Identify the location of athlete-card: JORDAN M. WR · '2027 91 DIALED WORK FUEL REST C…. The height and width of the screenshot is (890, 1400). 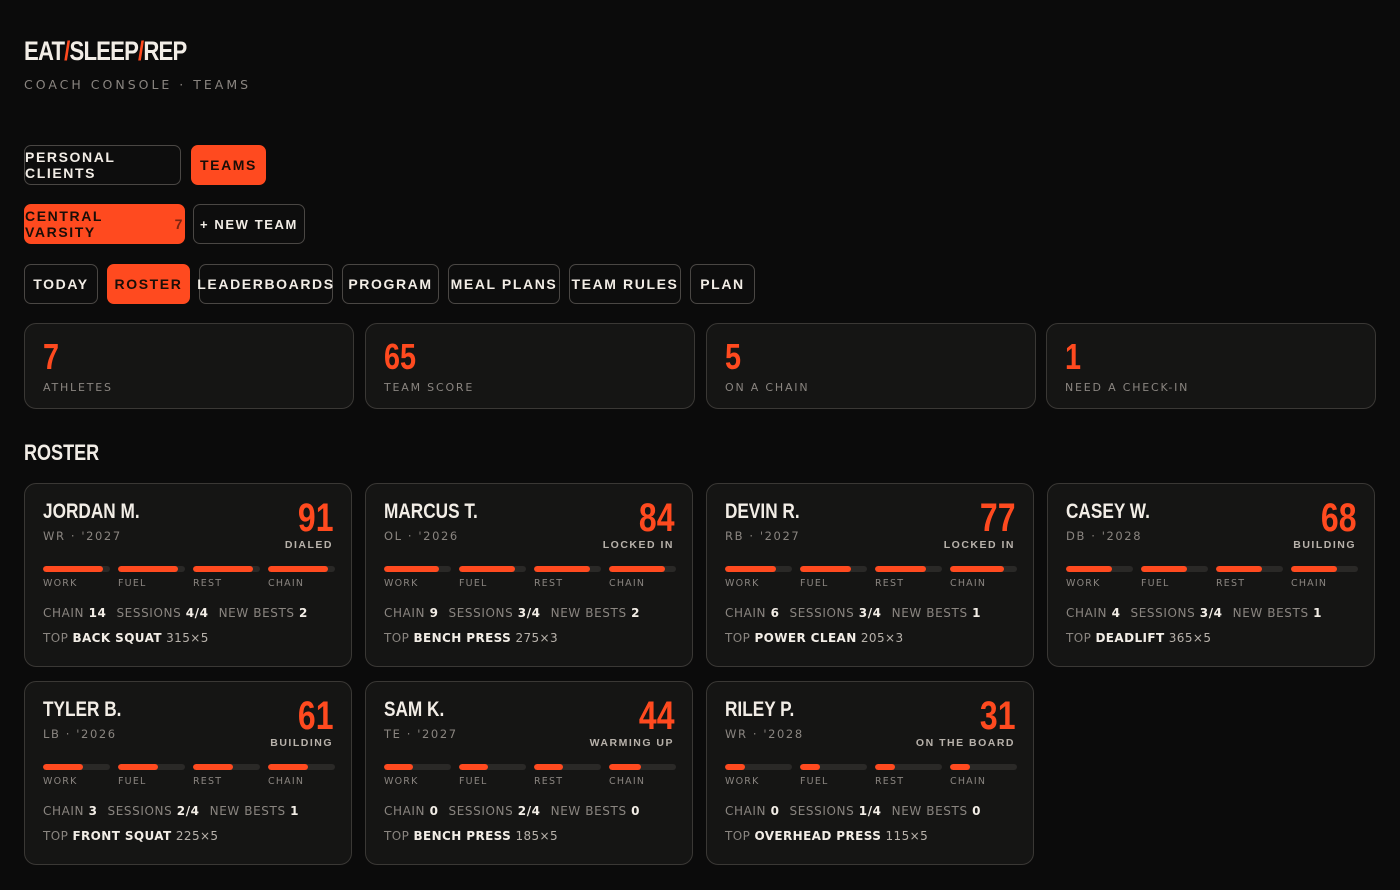
(188, 575).